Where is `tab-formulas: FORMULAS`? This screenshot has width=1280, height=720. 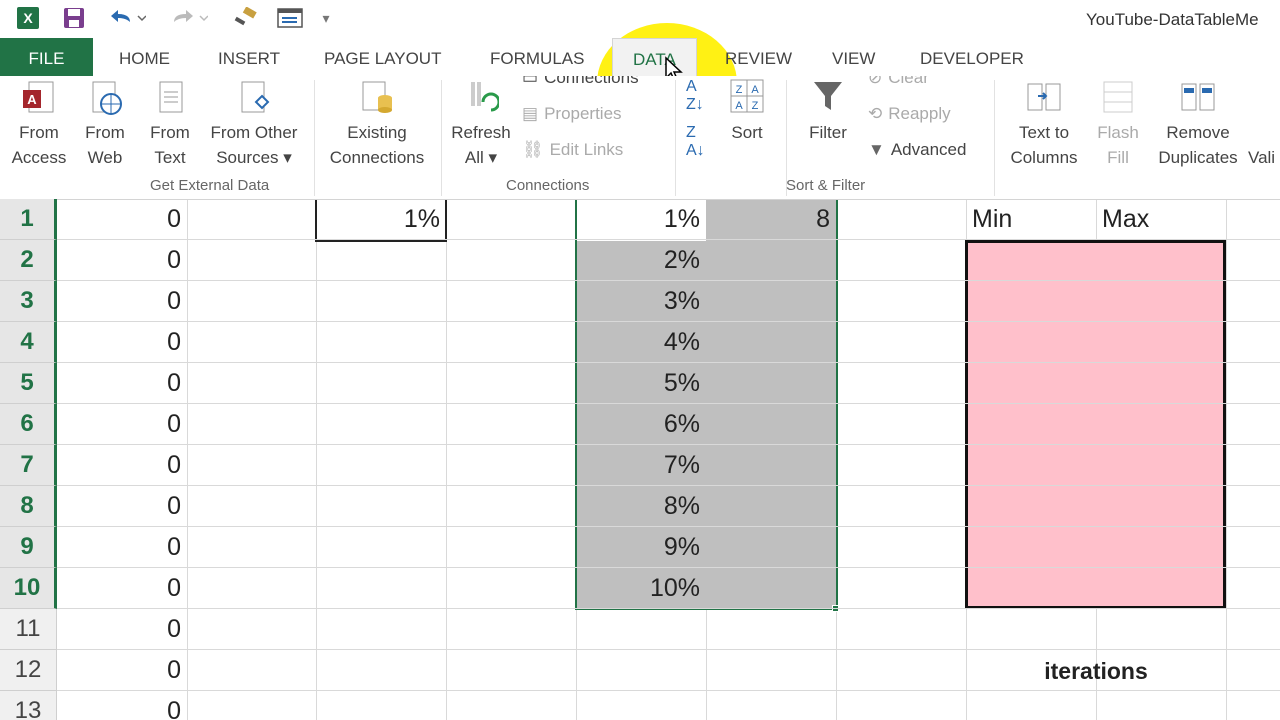 tab-formulas: FORMULAS is located at coordinates (537, 57).